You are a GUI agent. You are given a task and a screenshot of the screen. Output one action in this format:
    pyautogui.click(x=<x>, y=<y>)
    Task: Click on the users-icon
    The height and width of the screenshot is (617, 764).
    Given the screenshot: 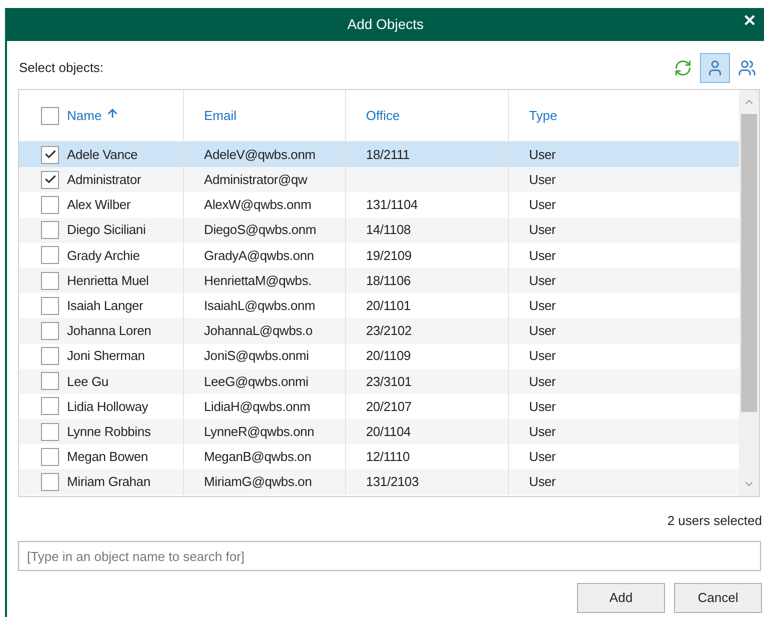 What is the action you would take?
    pyautogui.click(x=747, y=68)
    